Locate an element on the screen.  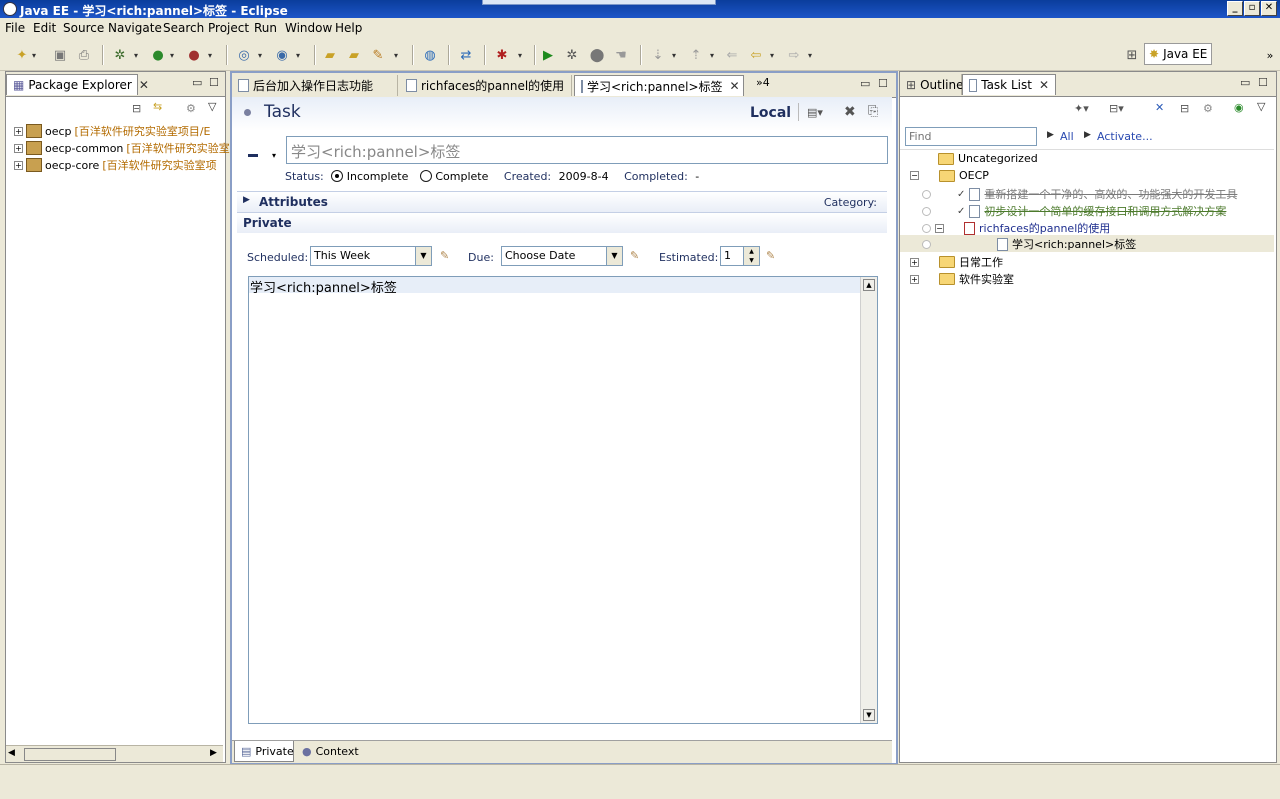
new-task-icon: ✦▾ is located at coordinates (1081, 108).